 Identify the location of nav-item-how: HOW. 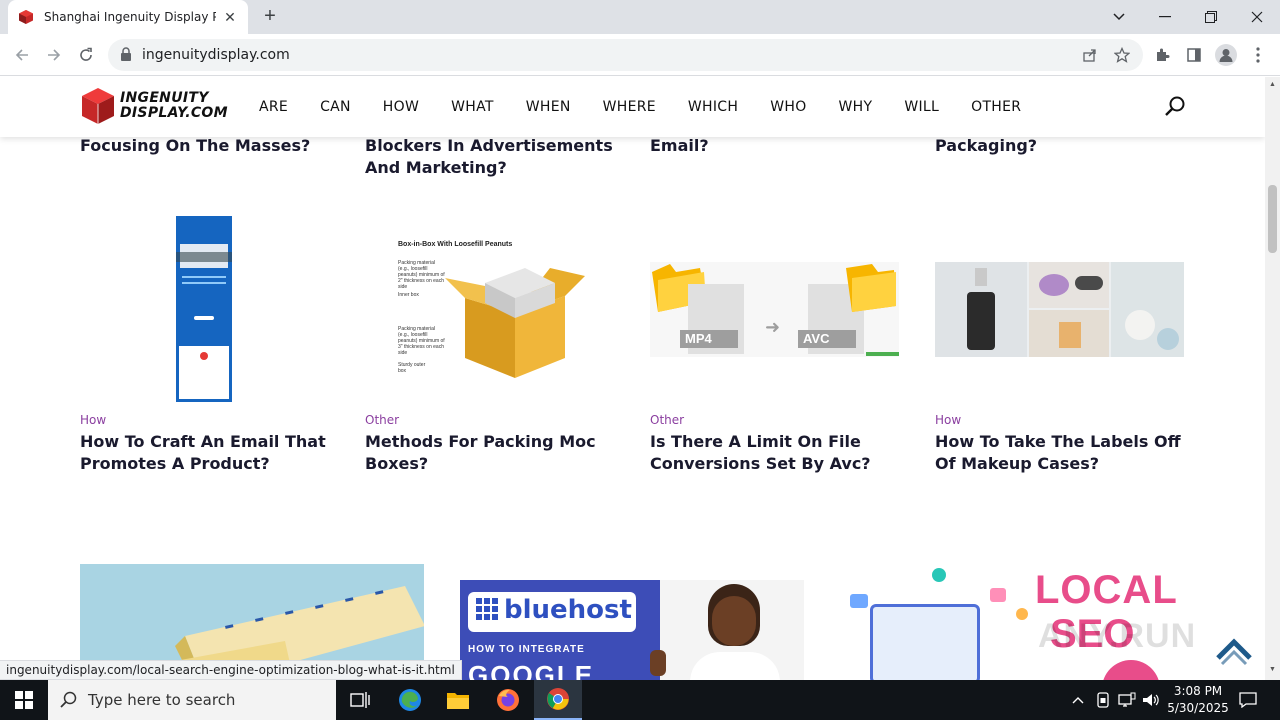
(401, 107).